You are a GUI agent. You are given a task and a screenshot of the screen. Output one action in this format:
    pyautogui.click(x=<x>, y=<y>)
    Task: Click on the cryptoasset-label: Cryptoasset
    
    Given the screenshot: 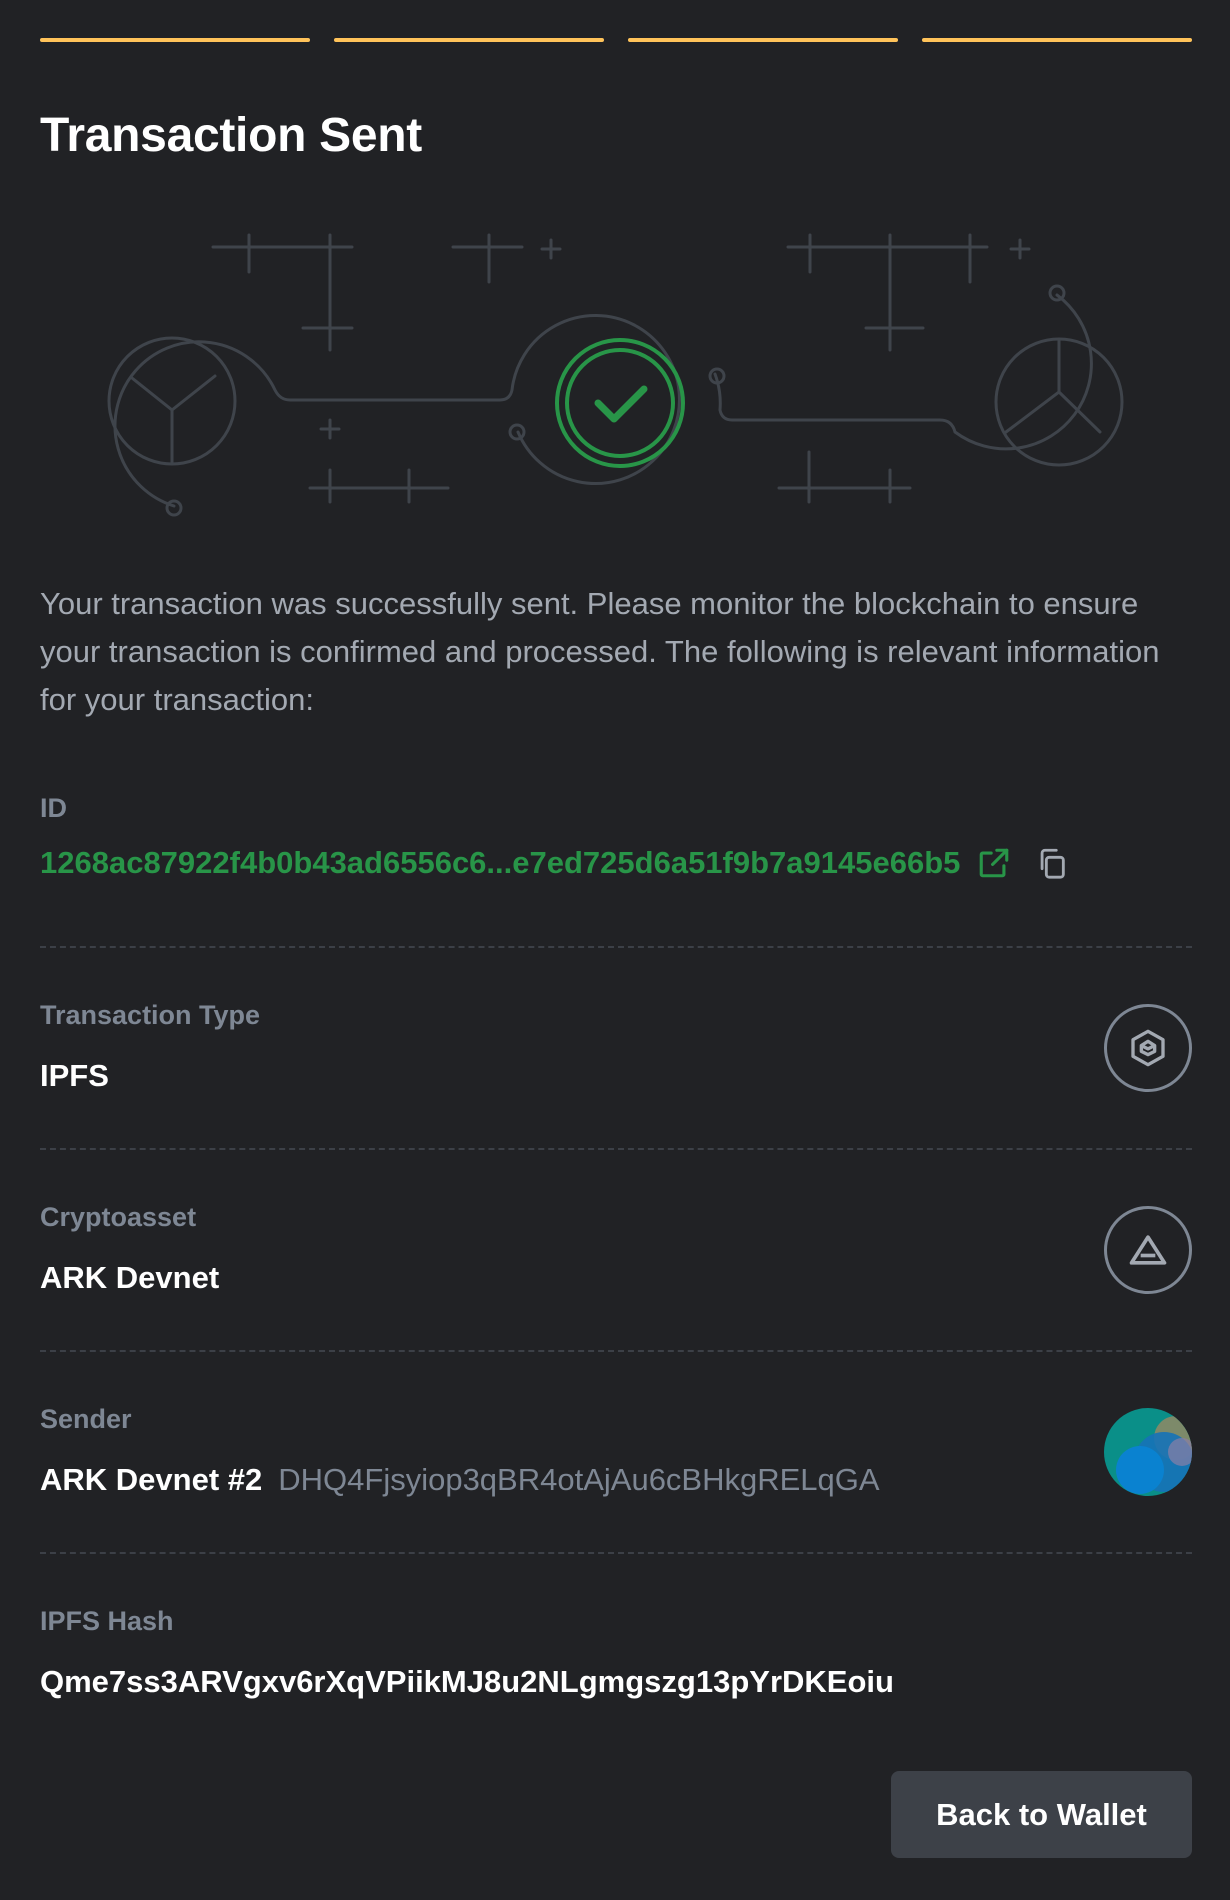 What is the action you would take?
    pyautogui.click(x=118, y=1217)
    